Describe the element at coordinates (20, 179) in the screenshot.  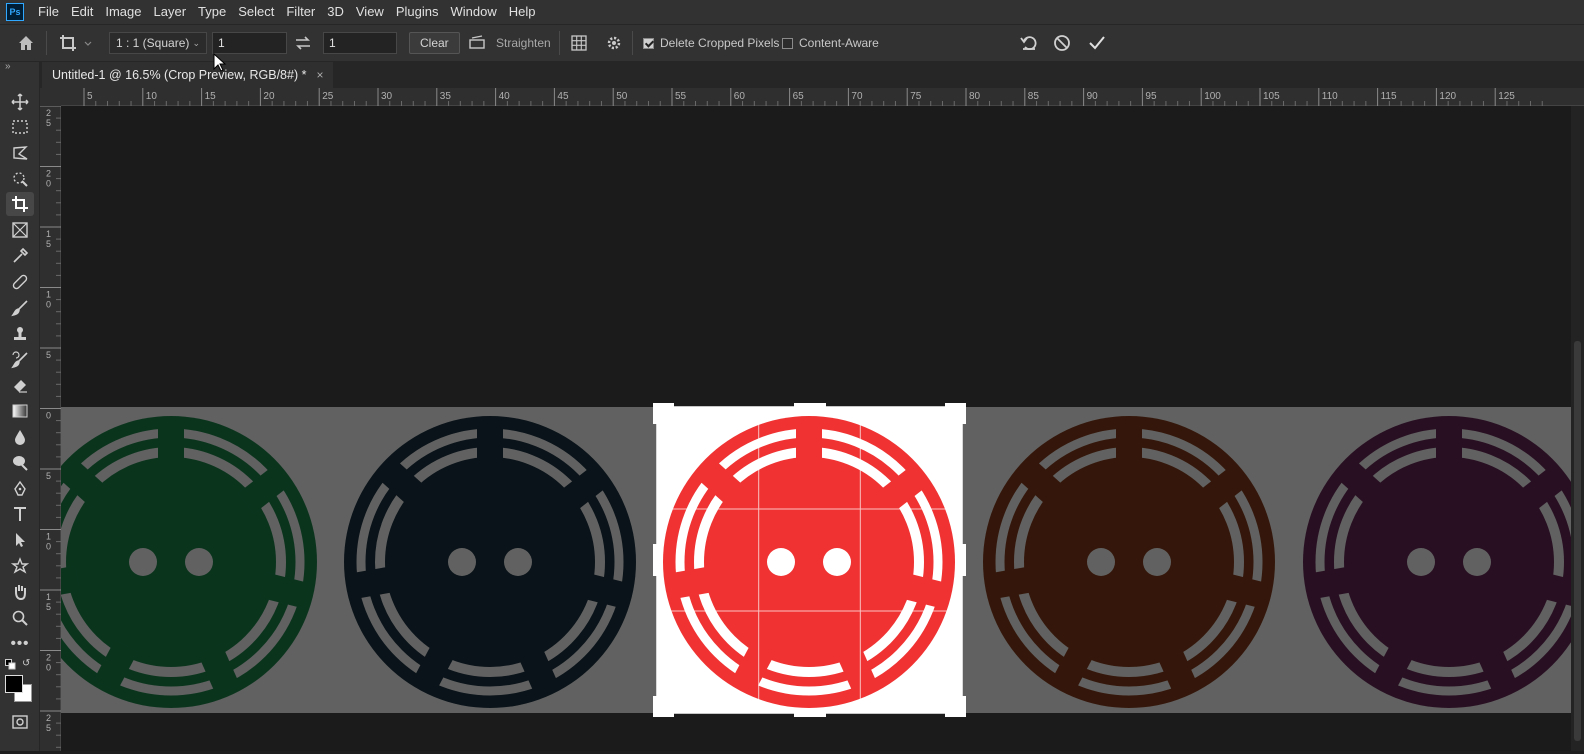
I see `quick-selection-tool-icon` at that location.